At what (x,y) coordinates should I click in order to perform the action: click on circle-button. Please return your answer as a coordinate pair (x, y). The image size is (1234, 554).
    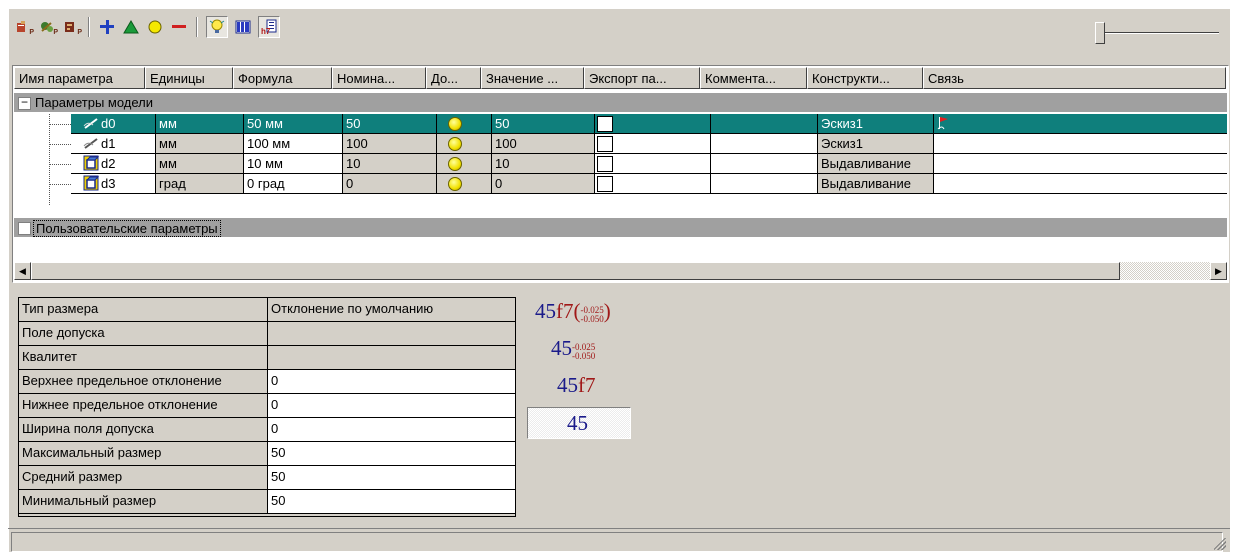
    Looking at the image, I should click on (155, 27).